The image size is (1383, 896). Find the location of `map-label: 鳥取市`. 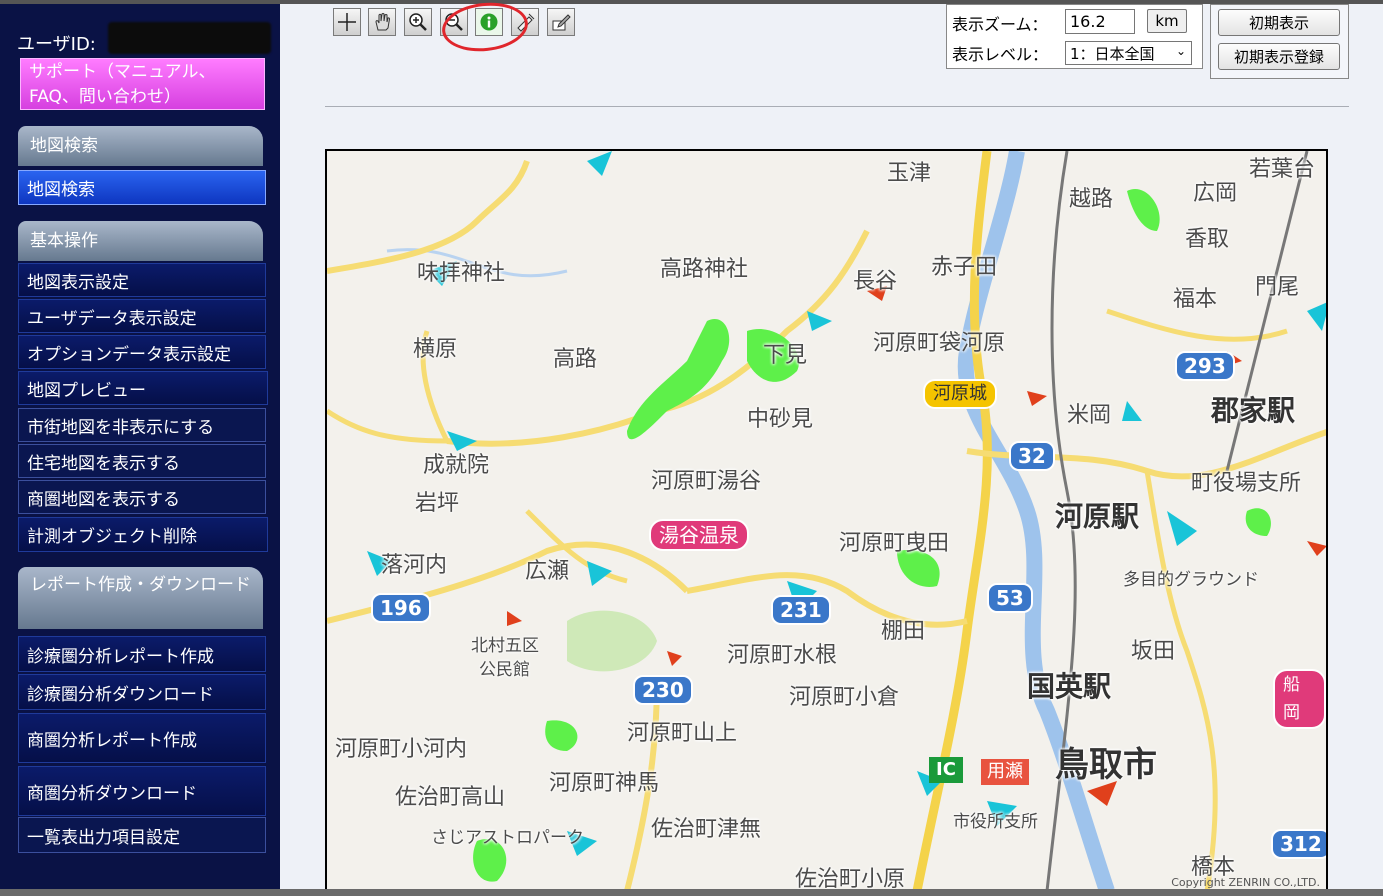

map-label: 鳥取市 is located at coordinates (1106, 765).